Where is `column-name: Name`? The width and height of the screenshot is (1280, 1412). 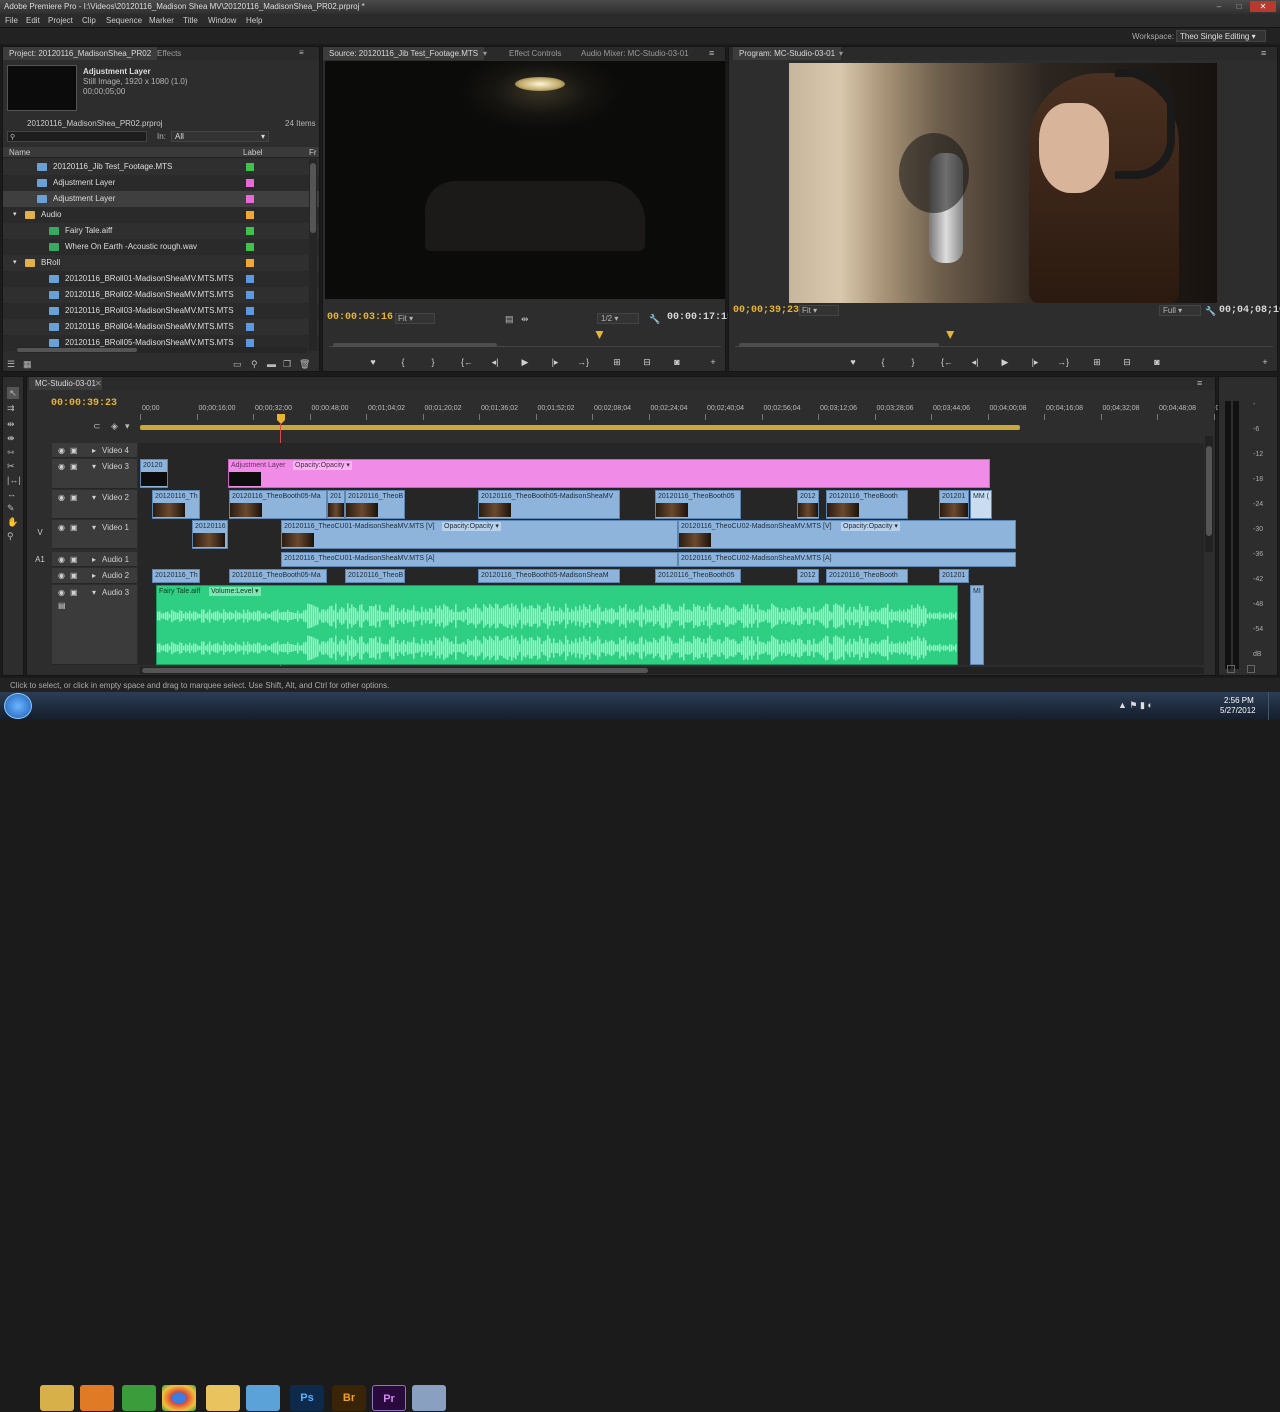
column-name: Name is located at coordinates (19, 152).